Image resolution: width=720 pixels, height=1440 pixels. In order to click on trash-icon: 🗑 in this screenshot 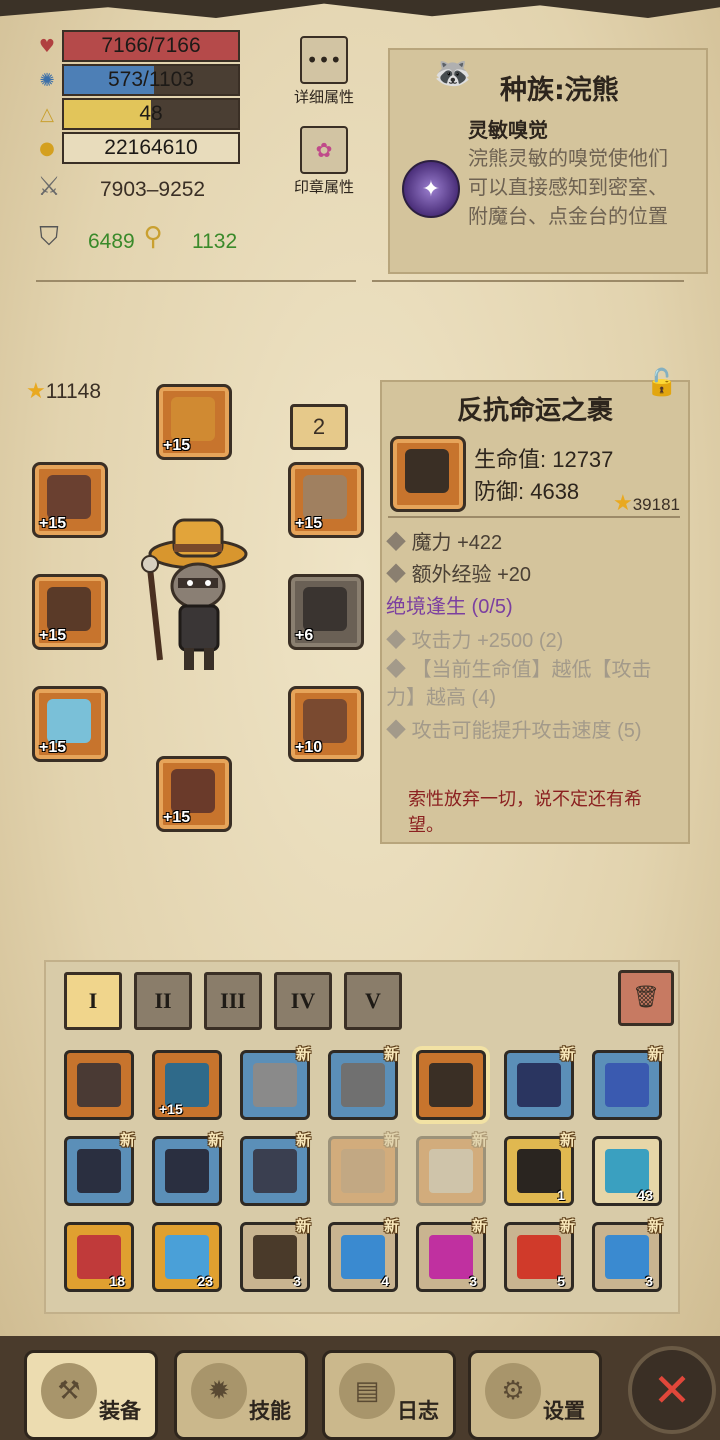, I will do `click(646, 998)`.